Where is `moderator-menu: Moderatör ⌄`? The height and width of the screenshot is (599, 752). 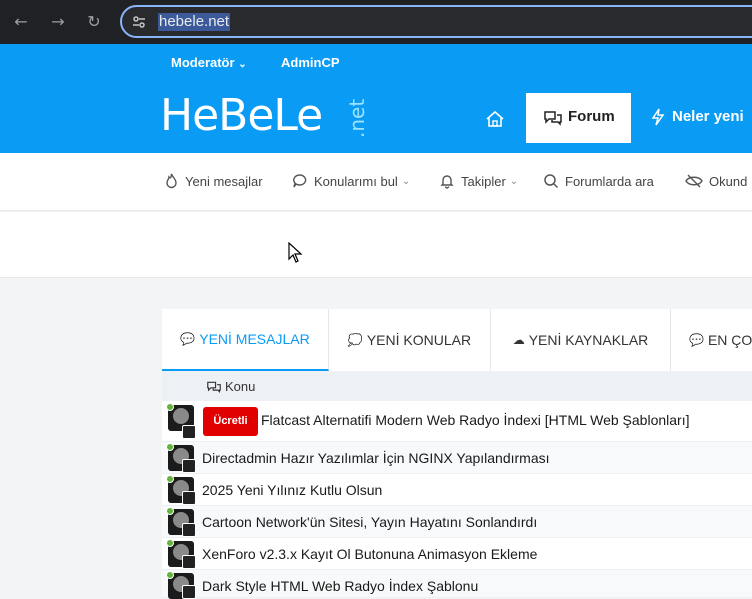 moderator-menu: Moderatör ⌄ is located at coordinates (209, 62).